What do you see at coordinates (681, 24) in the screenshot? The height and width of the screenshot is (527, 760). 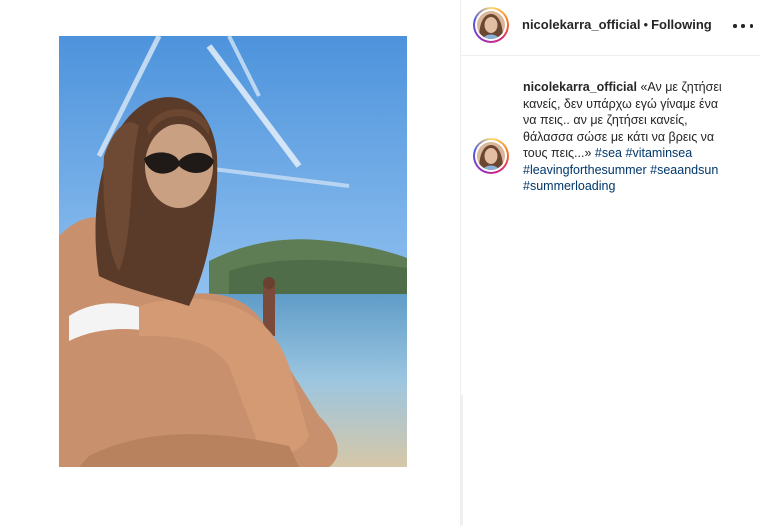 I see `following-button: Following` at bounding box center [681, 24].